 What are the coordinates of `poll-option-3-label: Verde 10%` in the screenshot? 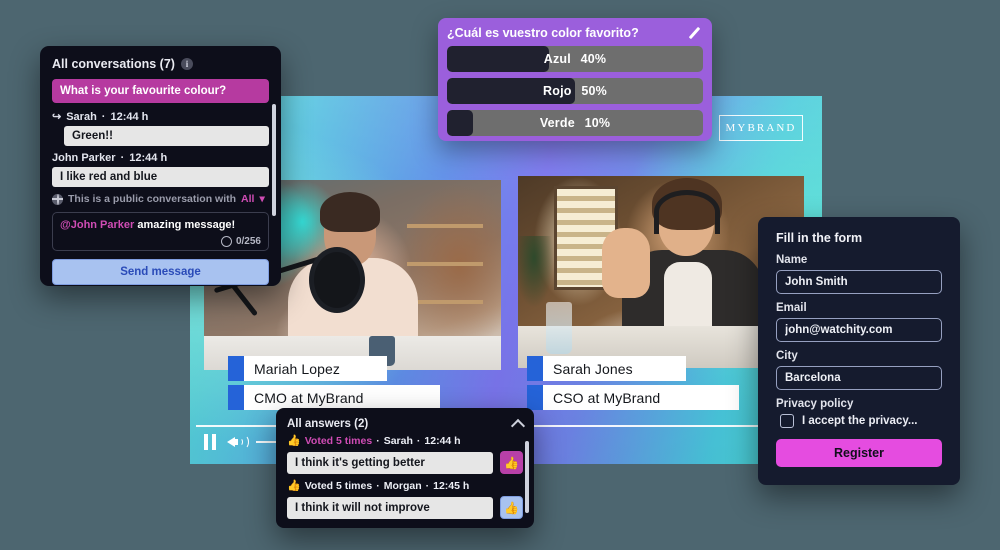 It's located at (575, 123).